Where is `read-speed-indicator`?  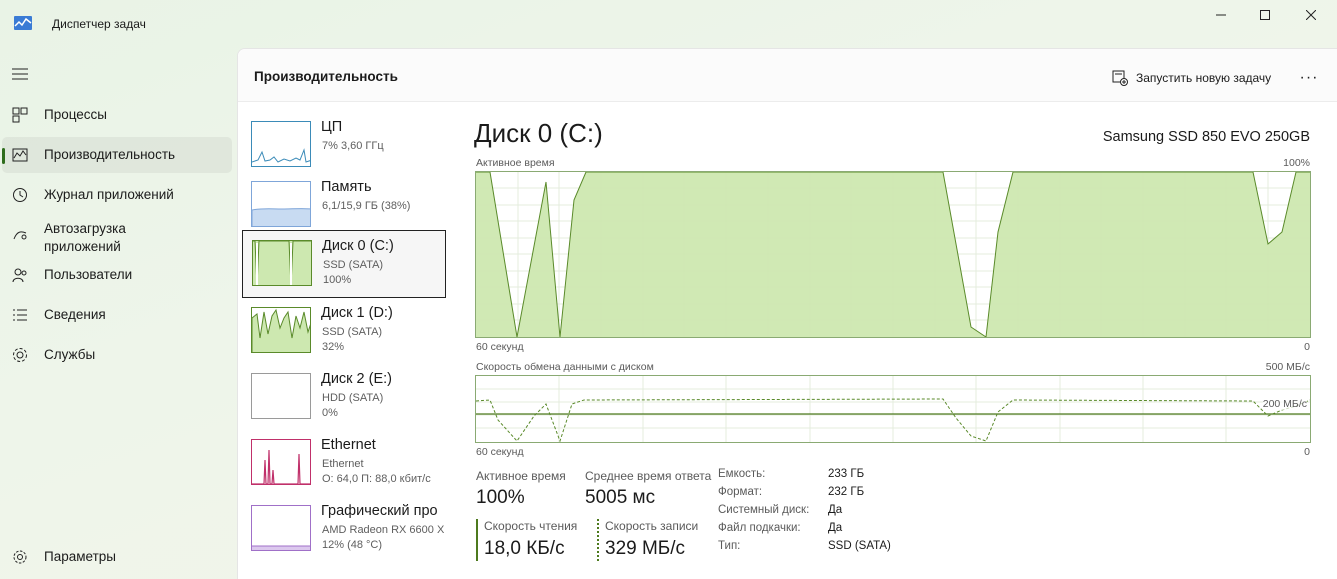 read-speed-indicator is located at coordinates (477, 540).